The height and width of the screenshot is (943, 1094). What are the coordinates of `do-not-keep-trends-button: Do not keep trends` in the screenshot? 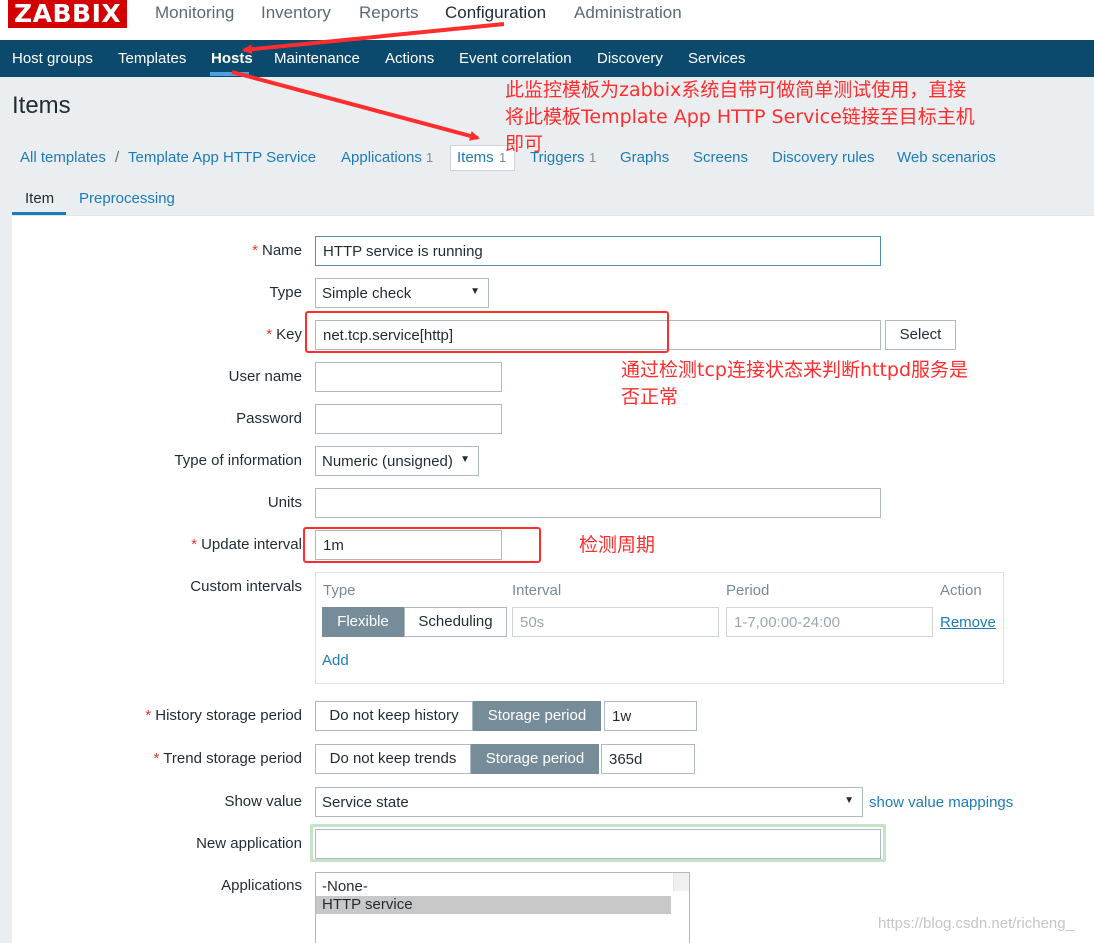 It's located at (393, 759).